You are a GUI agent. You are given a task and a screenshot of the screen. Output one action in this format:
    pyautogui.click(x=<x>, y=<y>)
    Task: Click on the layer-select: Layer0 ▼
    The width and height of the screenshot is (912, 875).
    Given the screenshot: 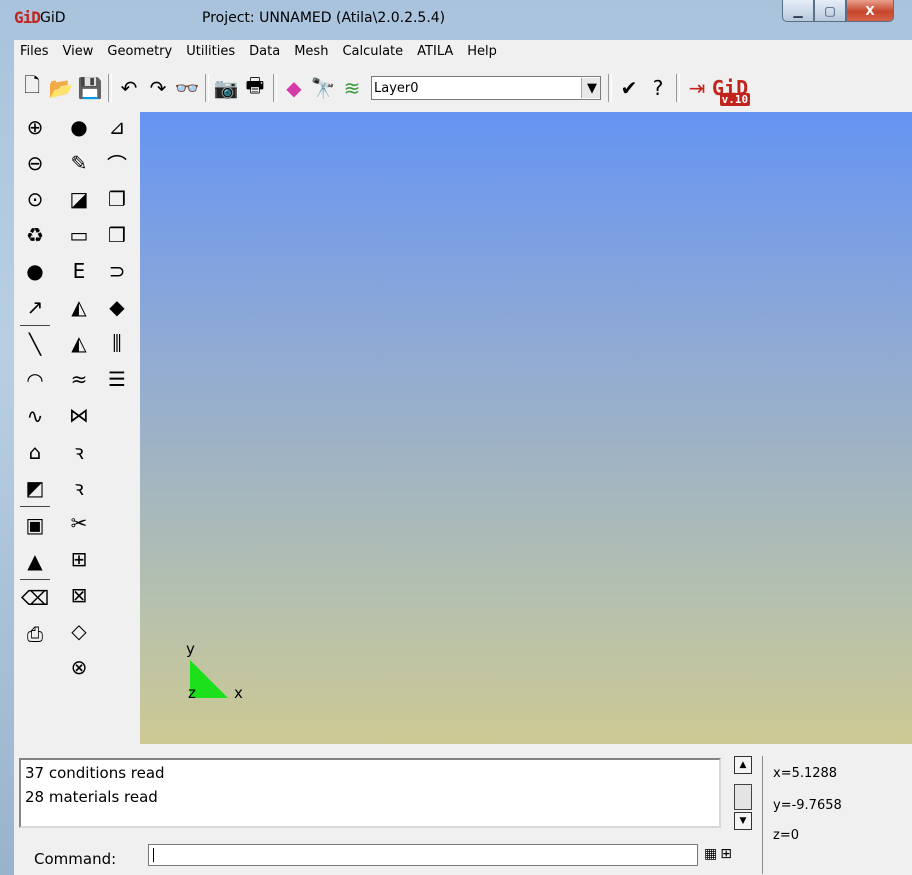 What is the action you would take?
    pyautogui.click(x=486, y=88)
    